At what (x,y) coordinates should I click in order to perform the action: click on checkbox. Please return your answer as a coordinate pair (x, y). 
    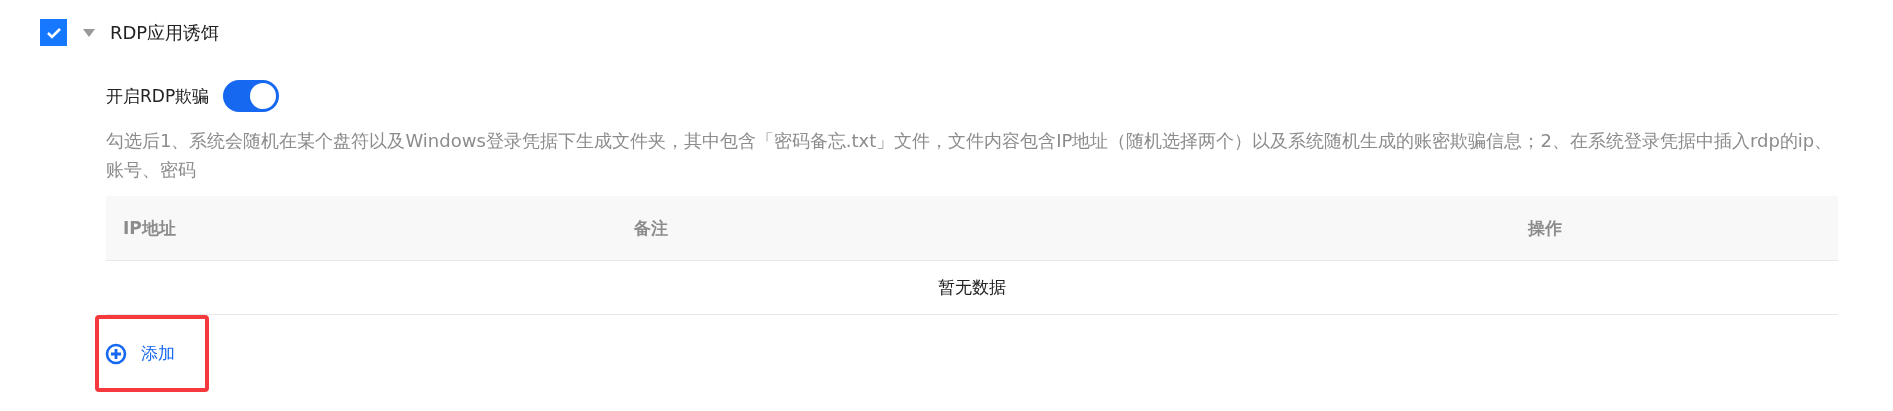
    Looking at the image, I should click on (53, 32).